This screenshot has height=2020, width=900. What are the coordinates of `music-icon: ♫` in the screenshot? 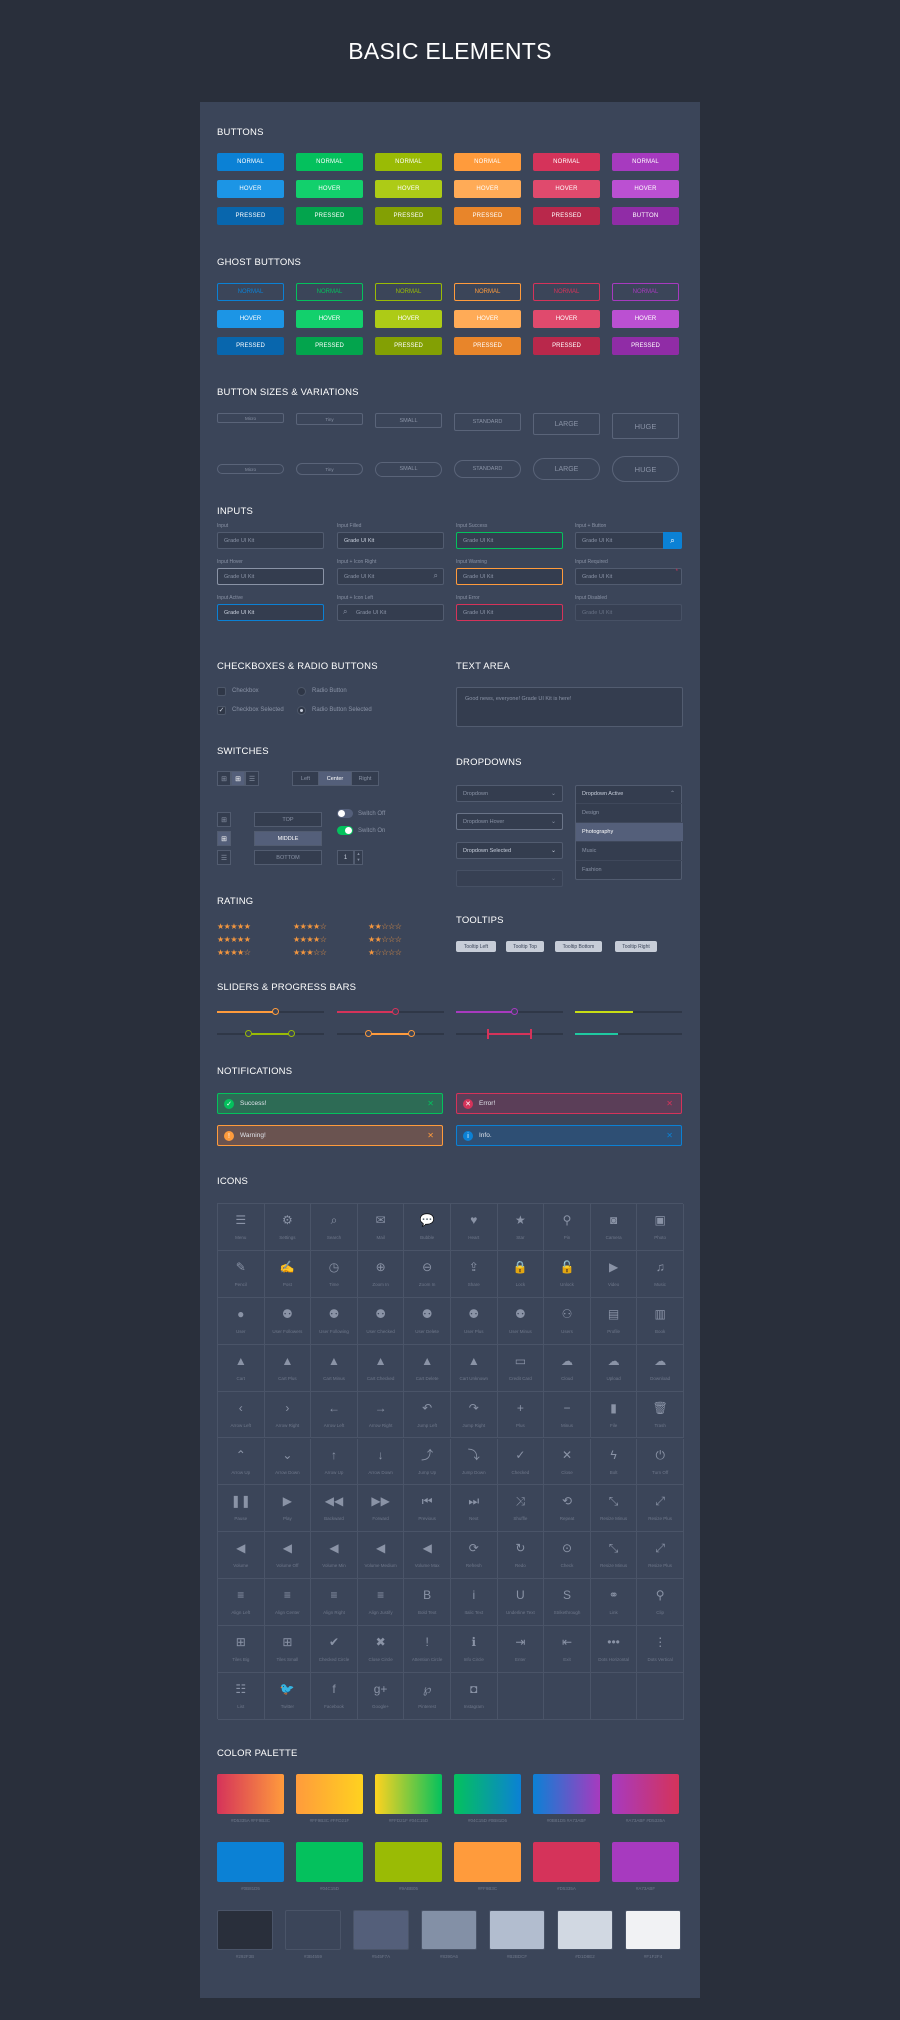 It's located at (660, 1267).